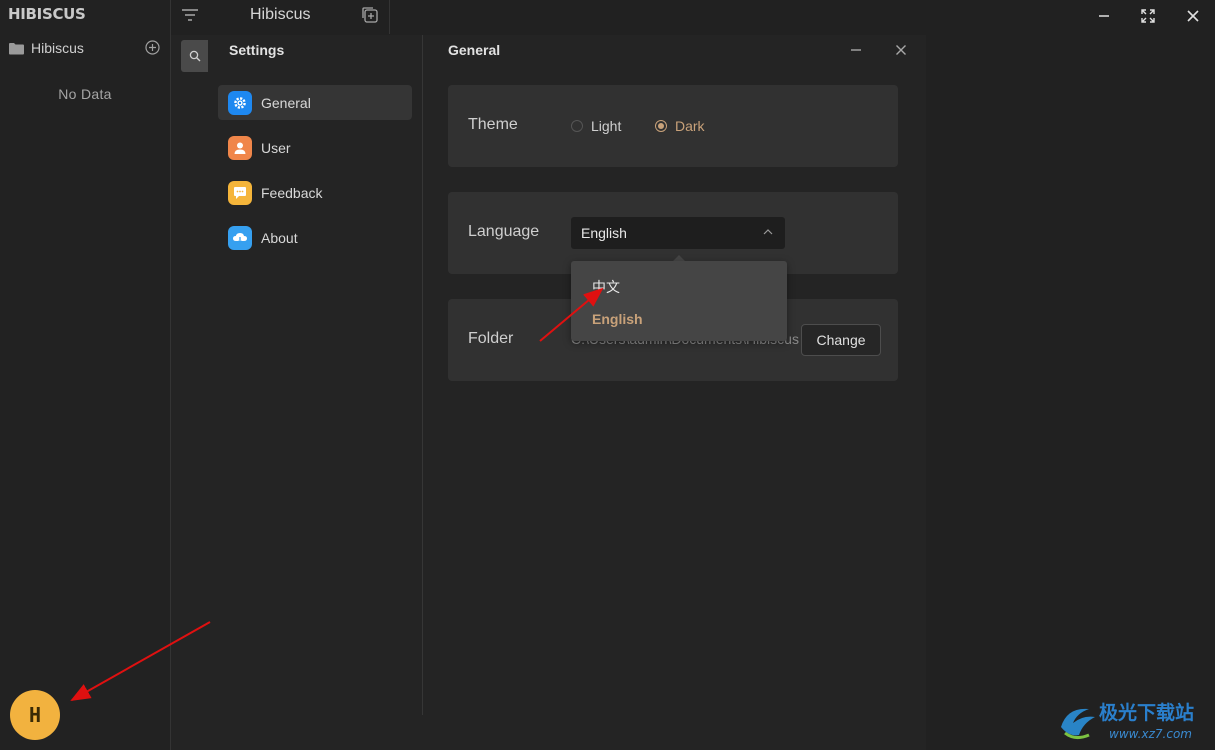 Image resolution: width=1215 pixels, height=750 pixels. What do you see at coordinates (140, 661) in the screenshot?
I see `annotation-arrow-avatar` at bounding box center [140, 661].